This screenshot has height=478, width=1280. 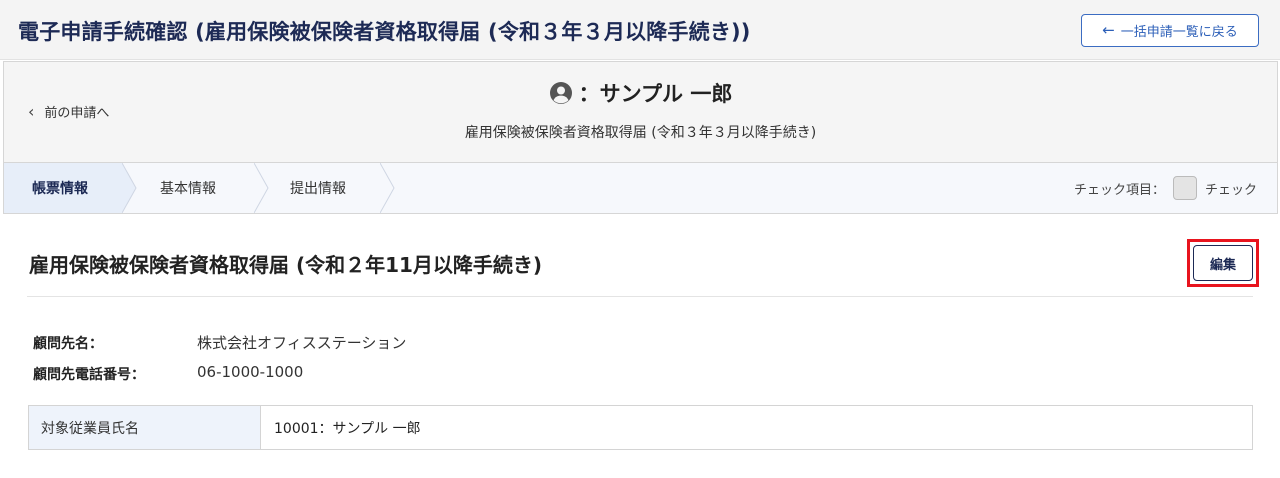 I want to click on tab-submission-info: 提出情報, so click(x=326, y=188).